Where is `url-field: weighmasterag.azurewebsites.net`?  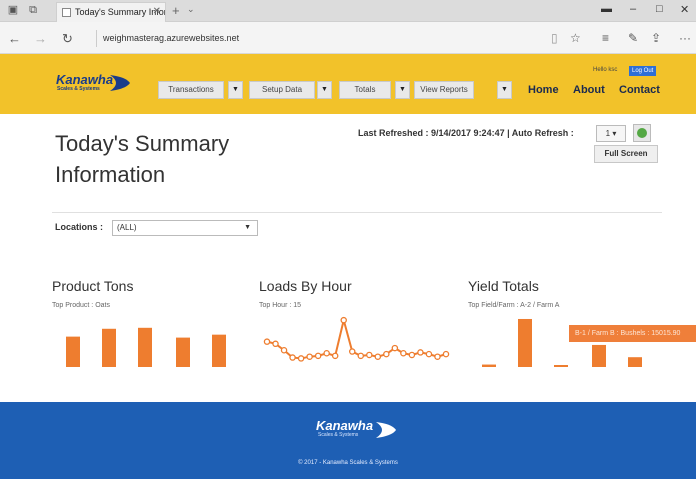 url-field: weighmasterag.azurewebsites.net is located at coordinates (316, 38).